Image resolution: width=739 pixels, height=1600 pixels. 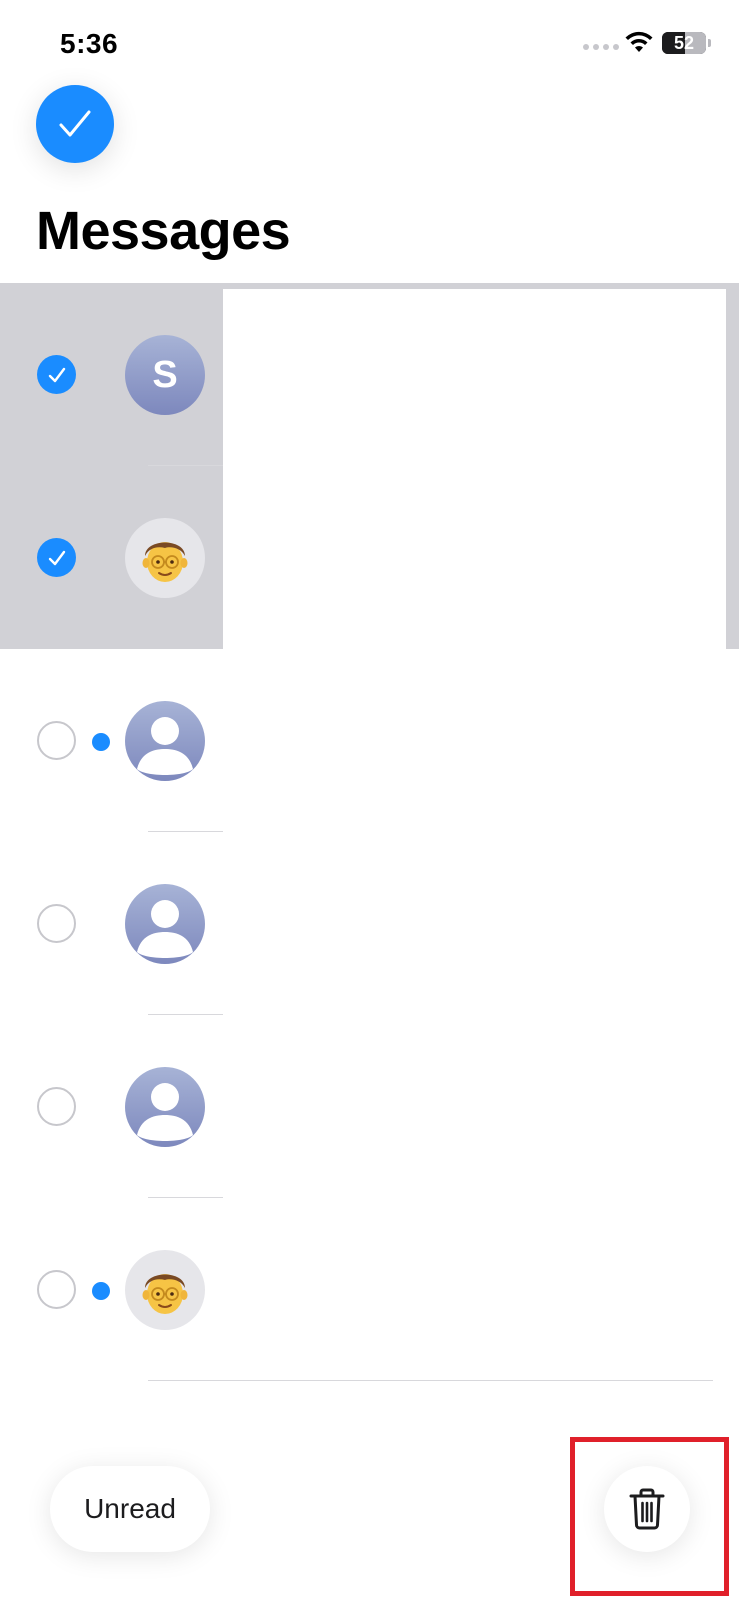 What do you see at coordinates (709, 43) in the screenshot?
I see `battery-cap` at bounding box center [709, 43].